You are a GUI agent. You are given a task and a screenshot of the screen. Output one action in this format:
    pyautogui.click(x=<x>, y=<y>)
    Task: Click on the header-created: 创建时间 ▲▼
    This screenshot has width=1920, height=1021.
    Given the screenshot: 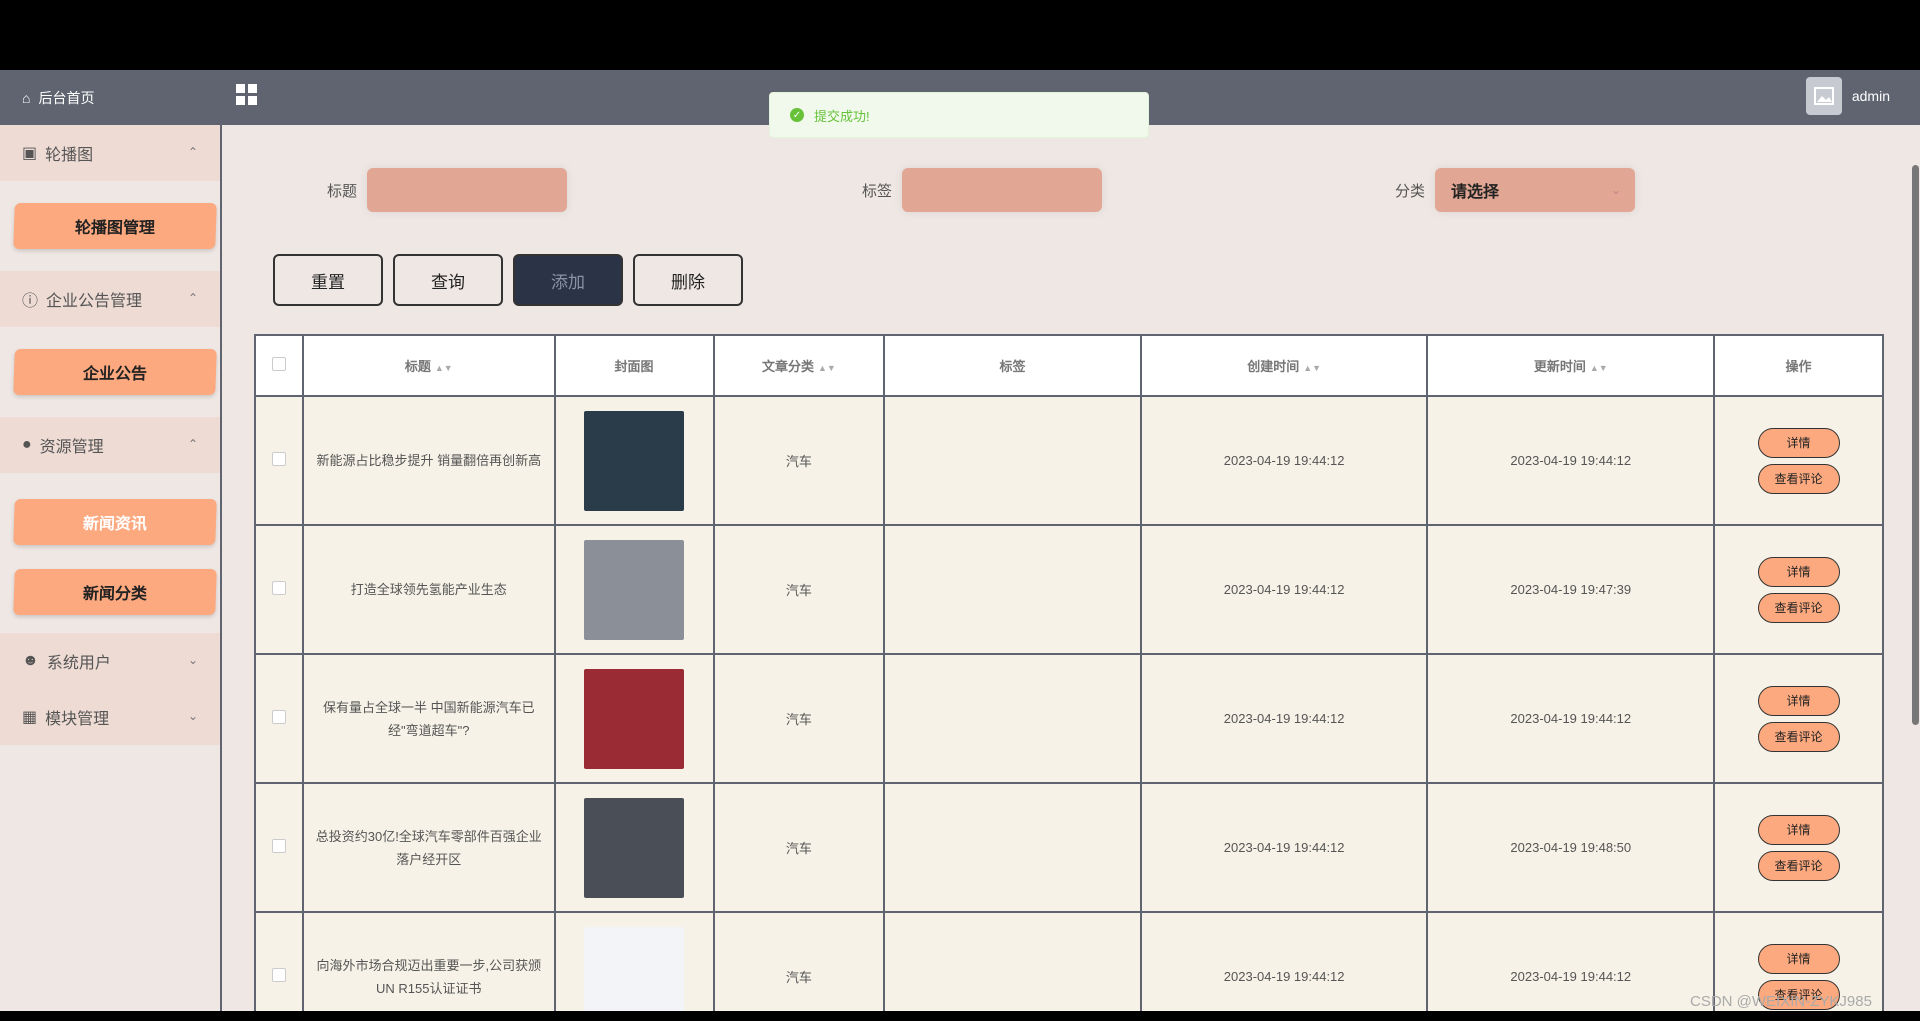 What is the action you would take?
    pyautogui.click(x=1284, y=365)
    